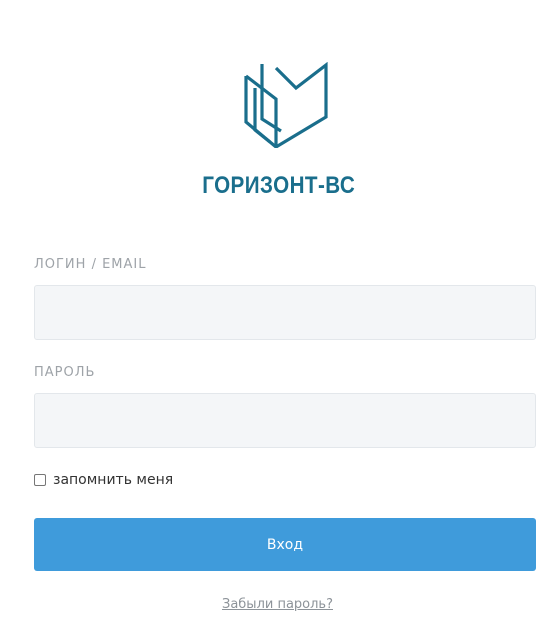  Describe the element at coordinates (285, 420) in the screenshot. I see `password-input` at that location.